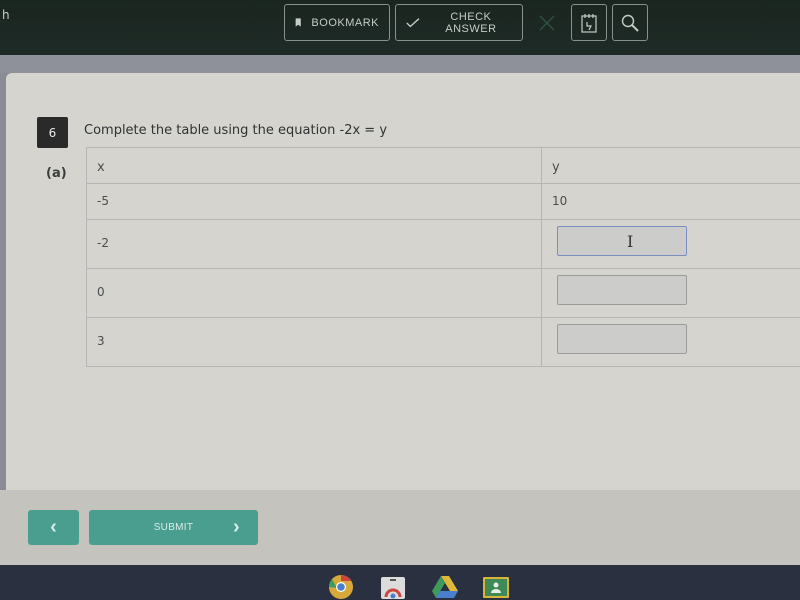 The height and width of the screenshot is (600, 800). I want to click on header-strip, so click(400, 64).